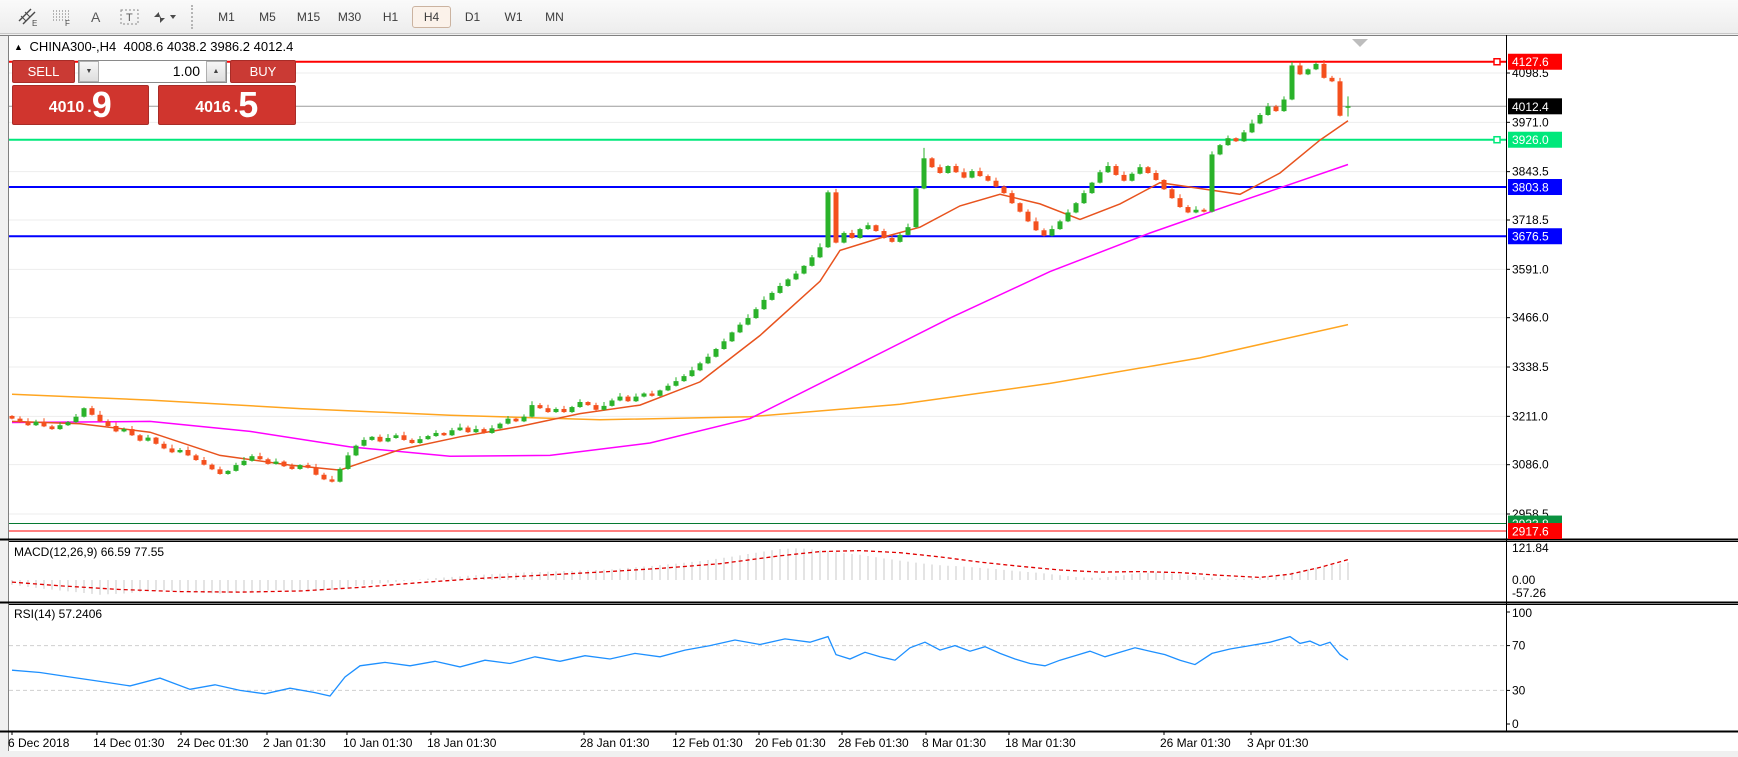 The width and height of the screenshot is (1738, 757). Describe the element at coordinates (294, 743) in the screenshot. I see `date-tick-label: 2 Jan 01:30` at that location.